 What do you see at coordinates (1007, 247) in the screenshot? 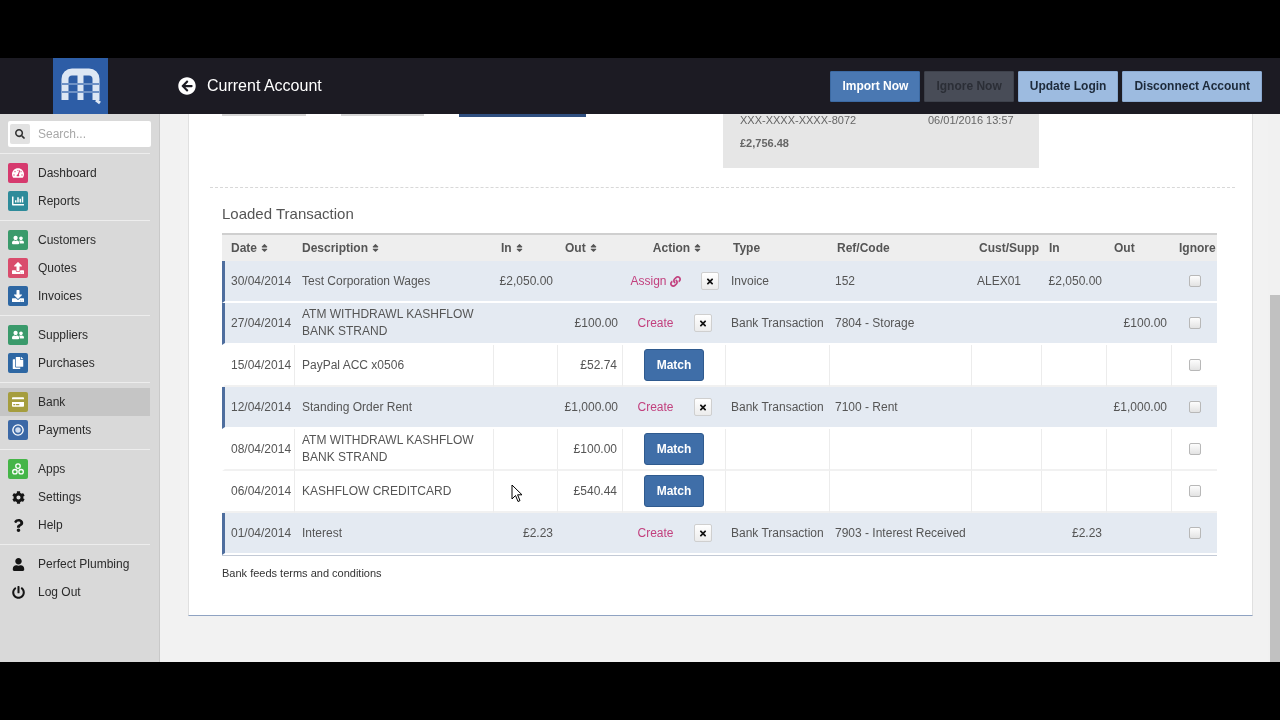
I see `column-header: Cust/Supp` at bounding box center [1007, 247].